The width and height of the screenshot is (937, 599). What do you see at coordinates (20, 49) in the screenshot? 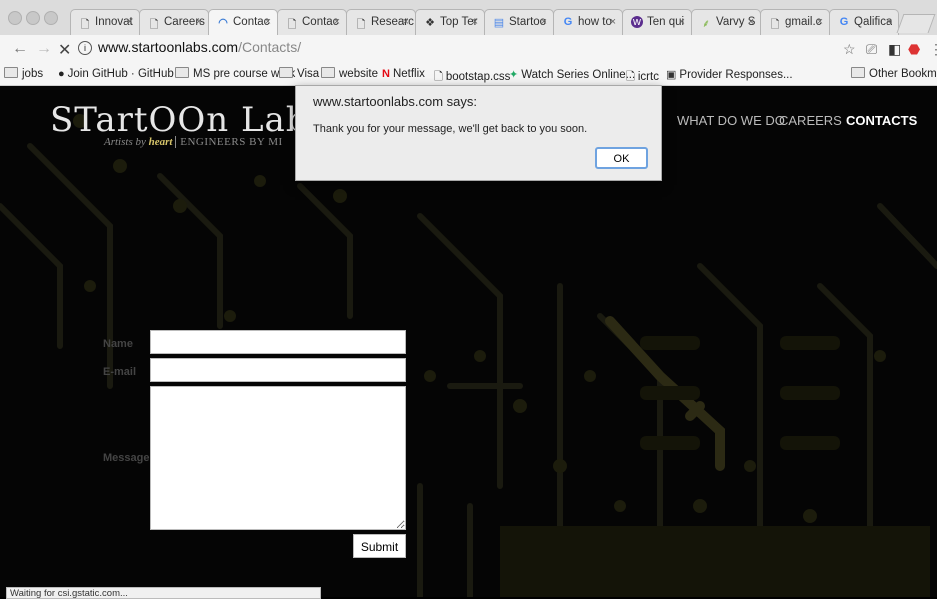
I see `back-arrow-icon: ←` at bounding box center [20, 49].